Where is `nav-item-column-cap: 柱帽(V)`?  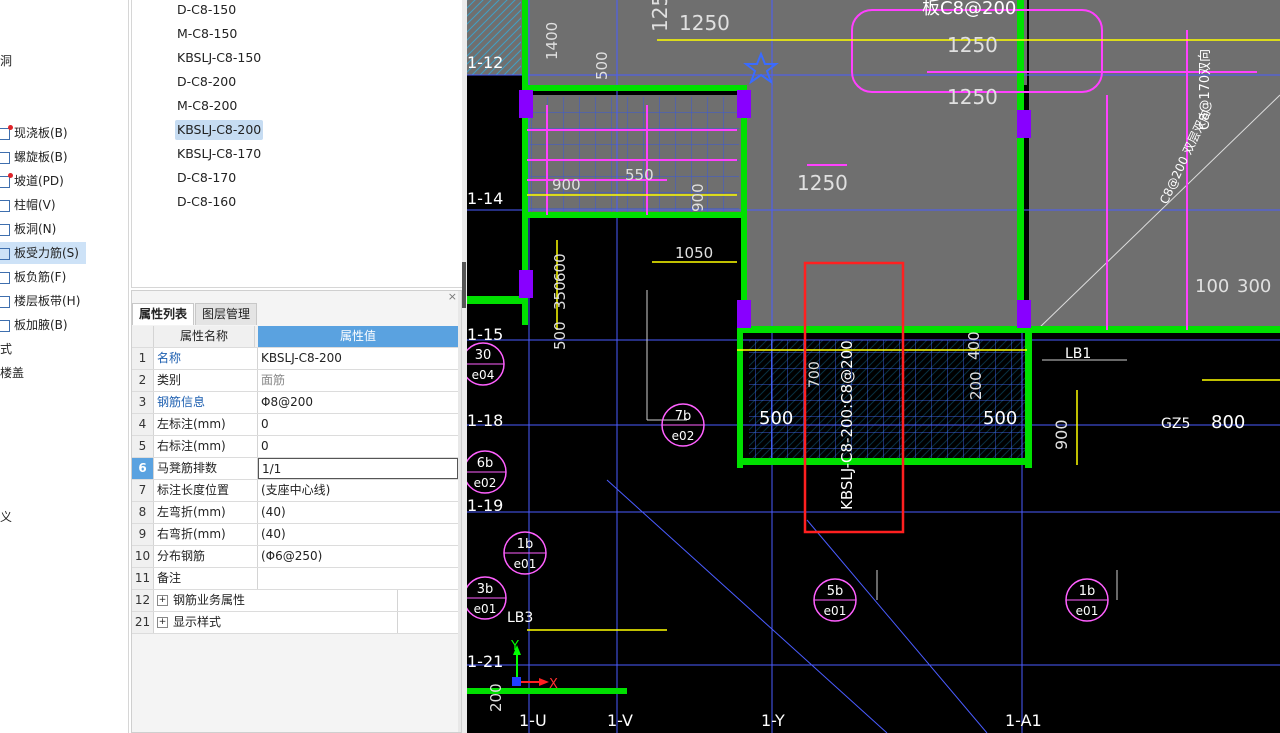
nav-item-column-cap: 柱帽(V) is located at coordinates (60, 205).